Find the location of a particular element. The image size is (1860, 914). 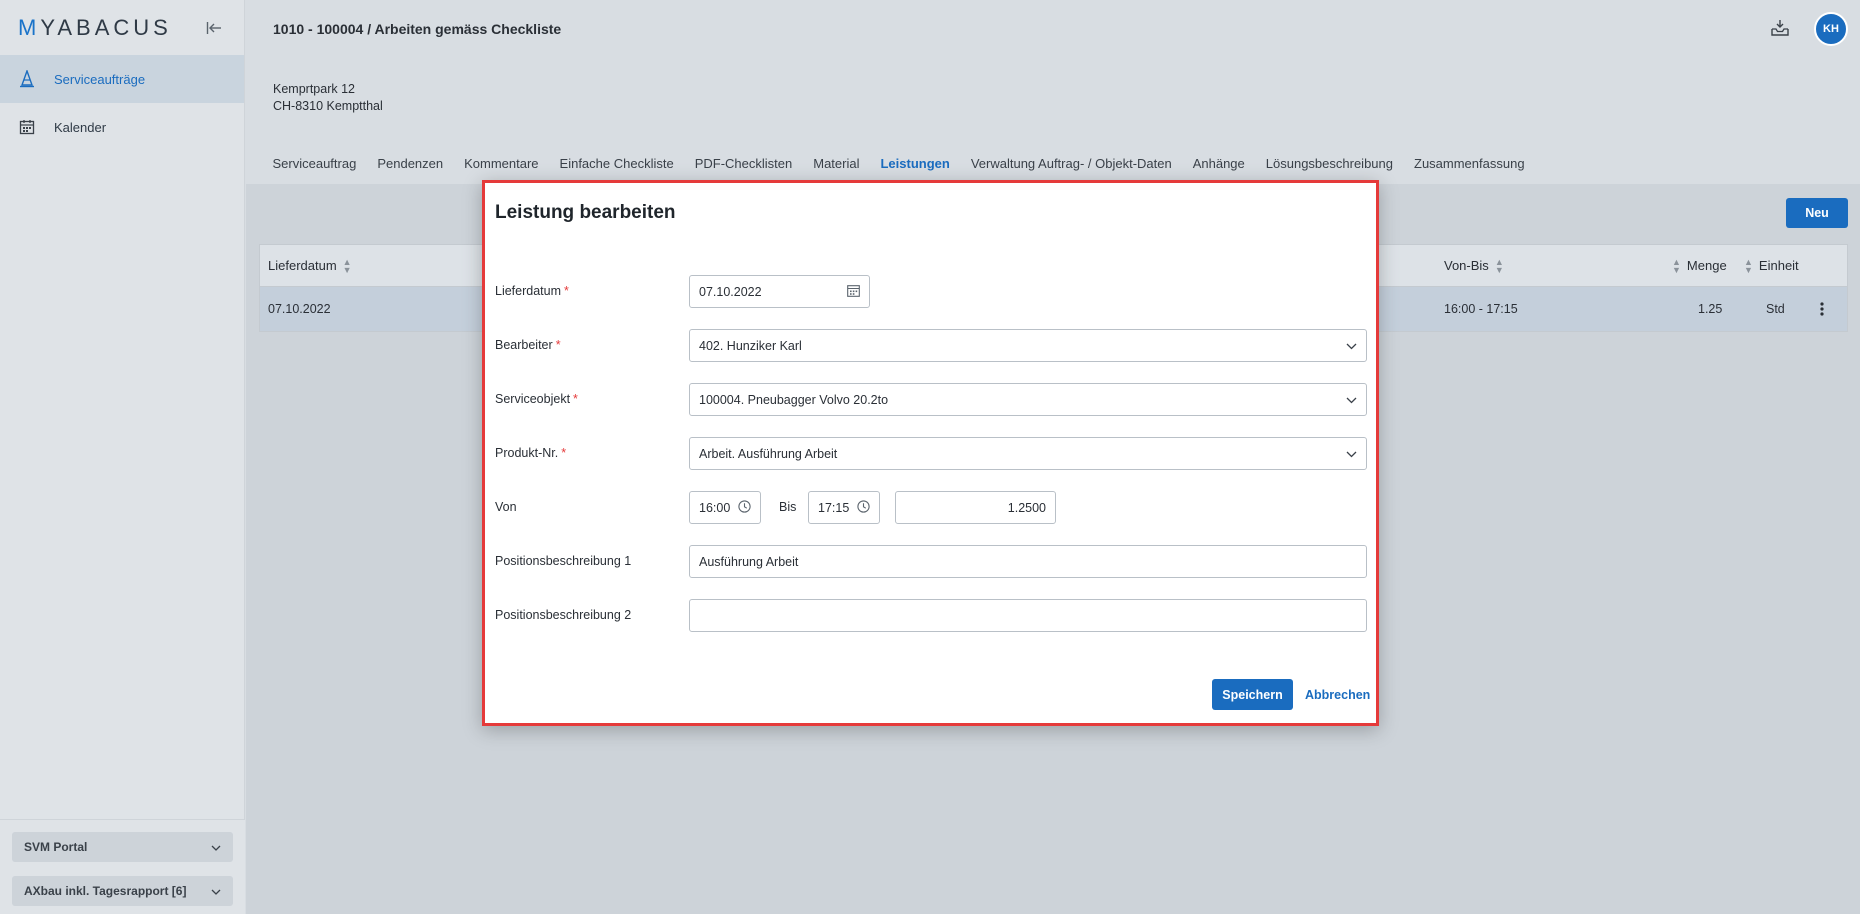

sidebar-item-serviceauftraege: Serviceaufträge is located at coordinates (122, 79).